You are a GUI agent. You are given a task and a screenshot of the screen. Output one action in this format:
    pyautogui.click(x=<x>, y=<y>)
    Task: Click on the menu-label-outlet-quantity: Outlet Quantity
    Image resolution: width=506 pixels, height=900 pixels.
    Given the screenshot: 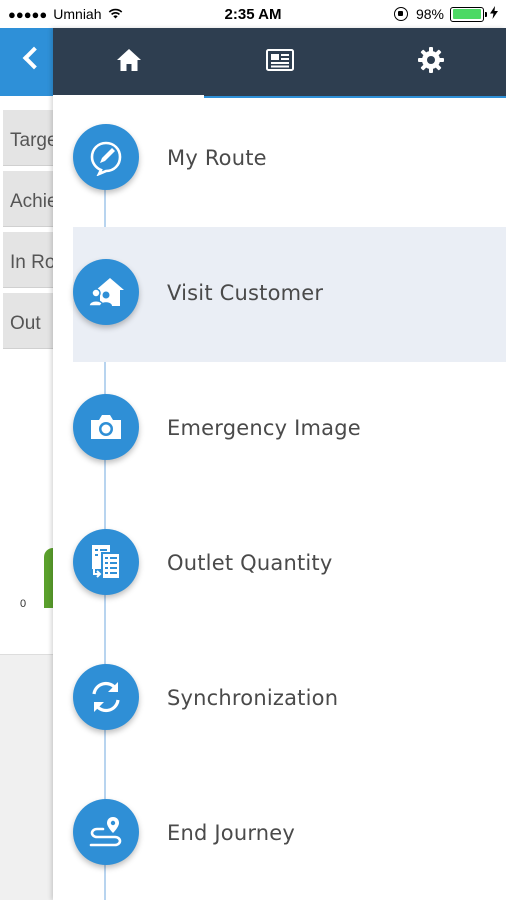 What is the action you would take?
    pyautogui.click(x=250, y=563)
    